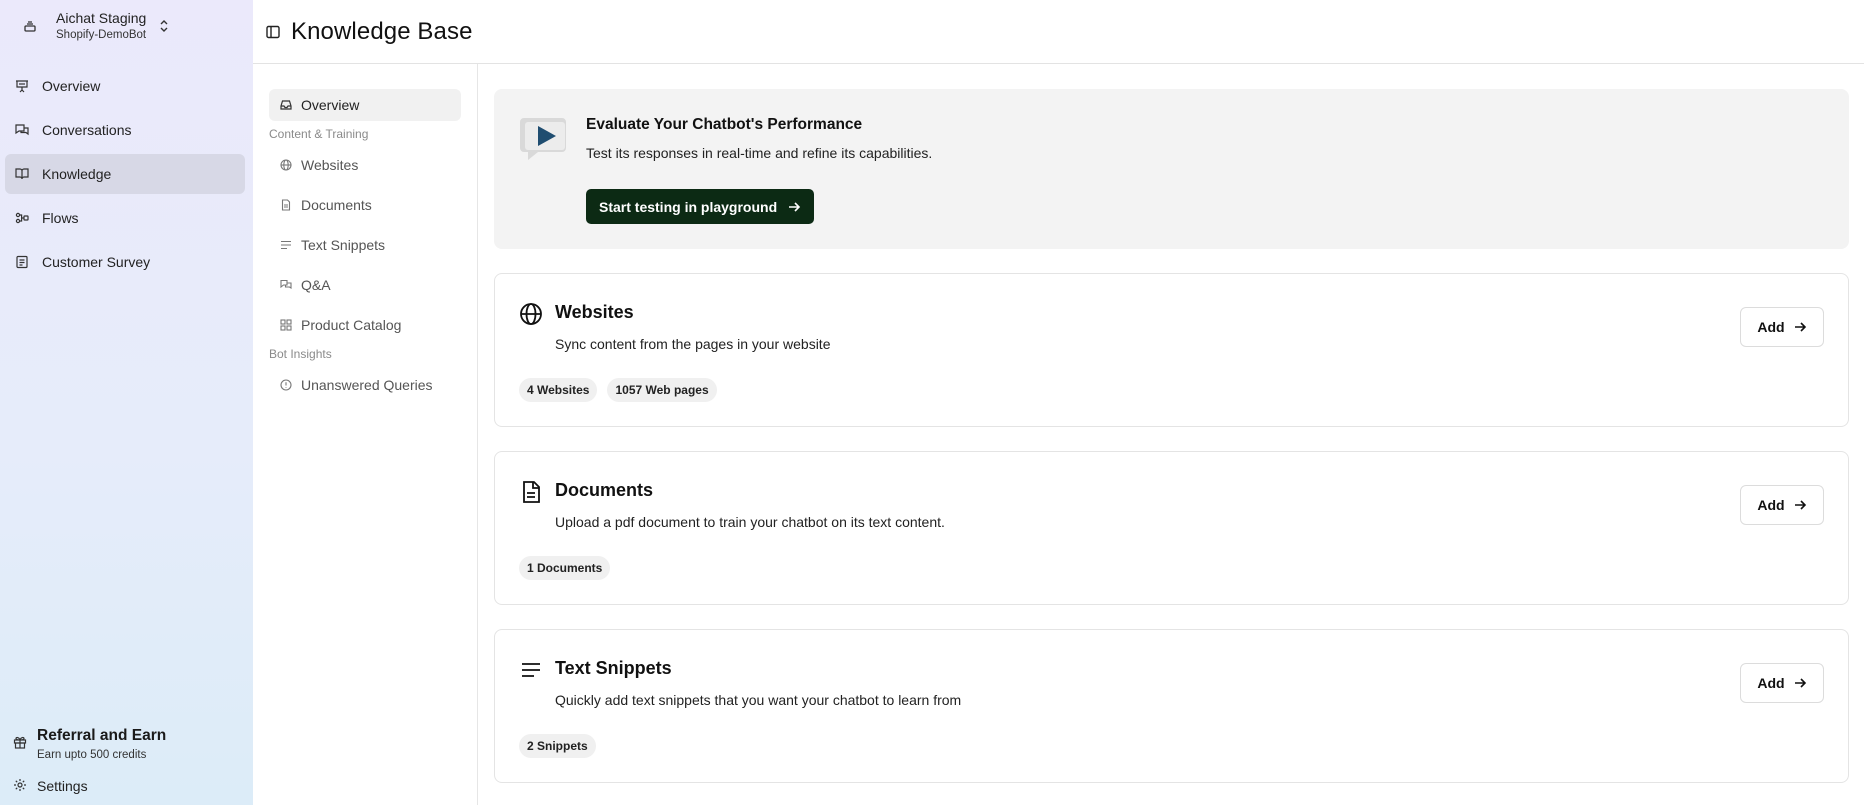 This screenshot has height=805, width=1864. What do you see at coordinates (71, 86) in the screenshot?
I see `sidebar-item-label: Overview` at bounding box center [71, 86].